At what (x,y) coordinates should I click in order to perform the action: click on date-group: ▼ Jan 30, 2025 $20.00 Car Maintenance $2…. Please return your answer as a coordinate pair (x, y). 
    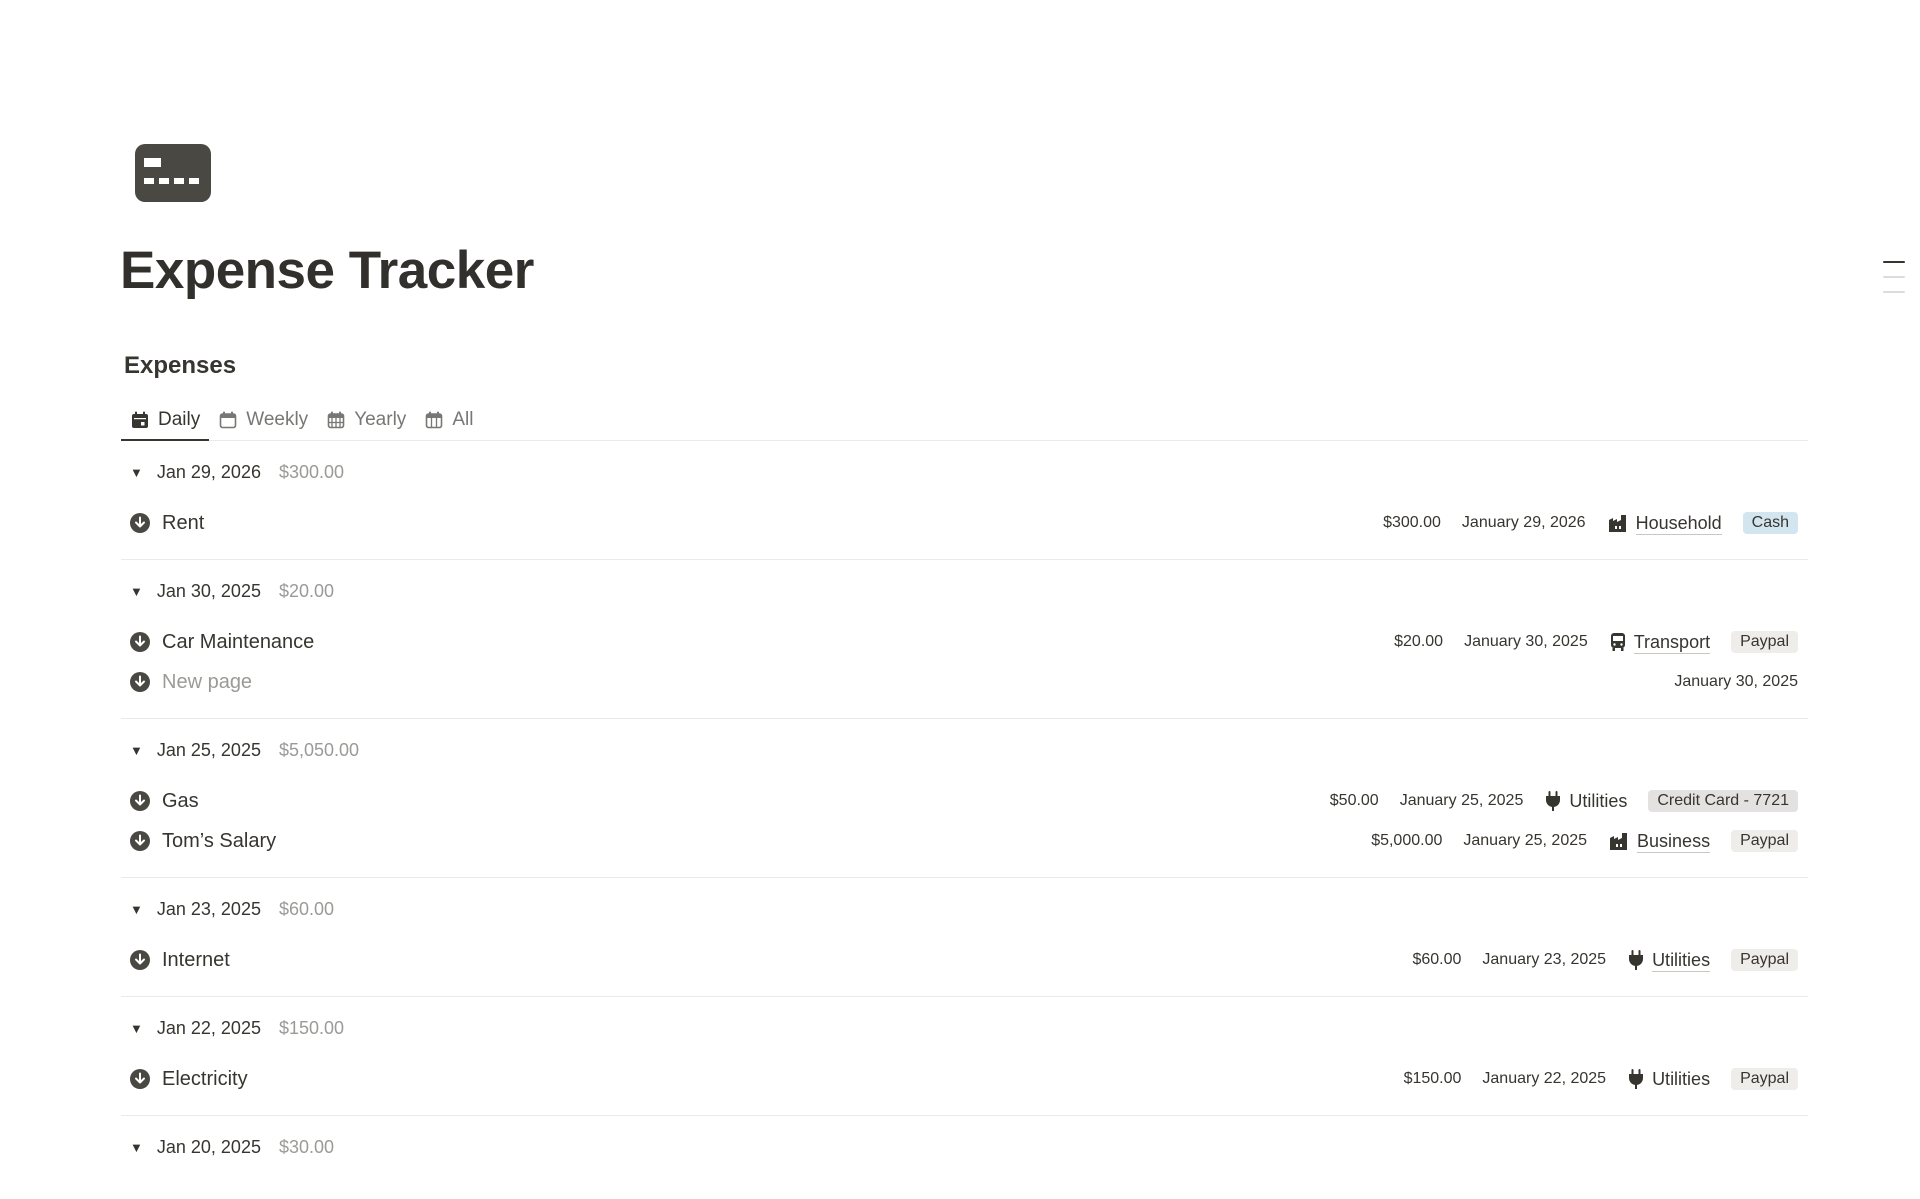
    Looking at the image, I should click on (964, 639).